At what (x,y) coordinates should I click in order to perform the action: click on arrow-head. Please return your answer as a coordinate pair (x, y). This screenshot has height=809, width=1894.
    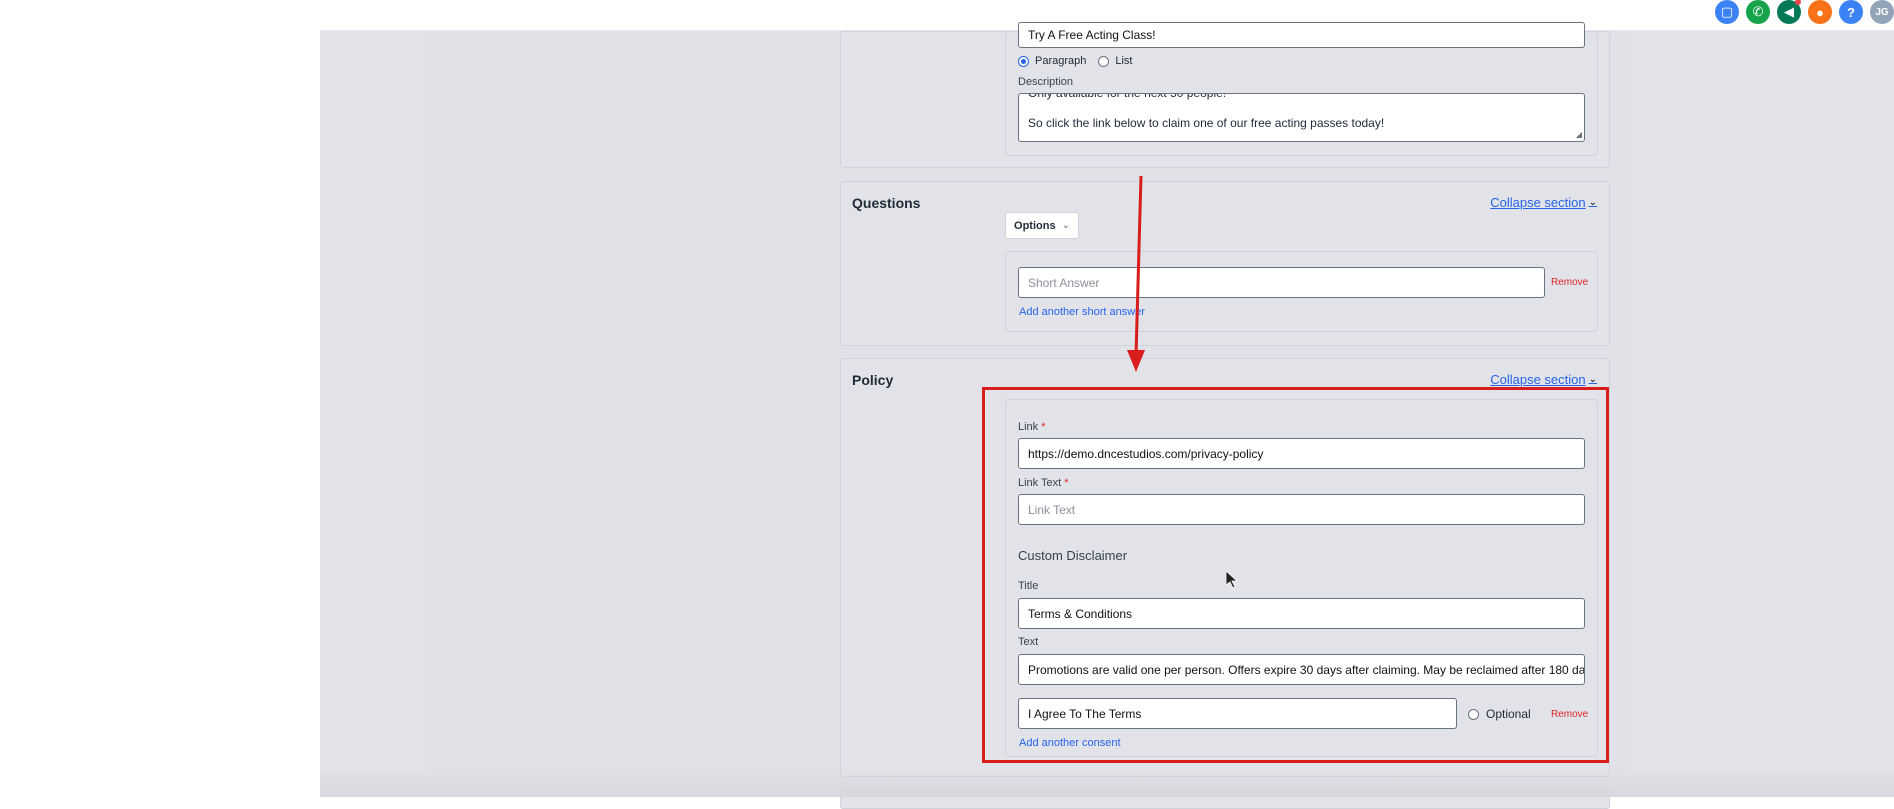
    Looking at the image, I should click on (1136, 361).